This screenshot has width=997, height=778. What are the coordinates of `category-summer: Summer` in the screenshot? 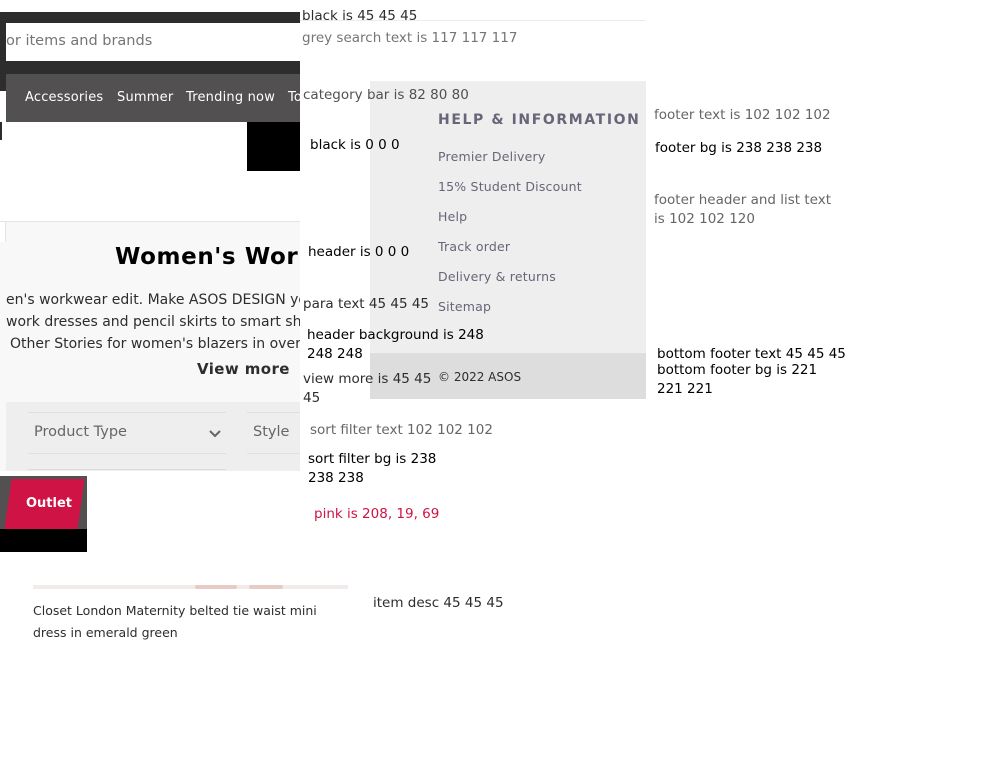 It's located at (145, 97).